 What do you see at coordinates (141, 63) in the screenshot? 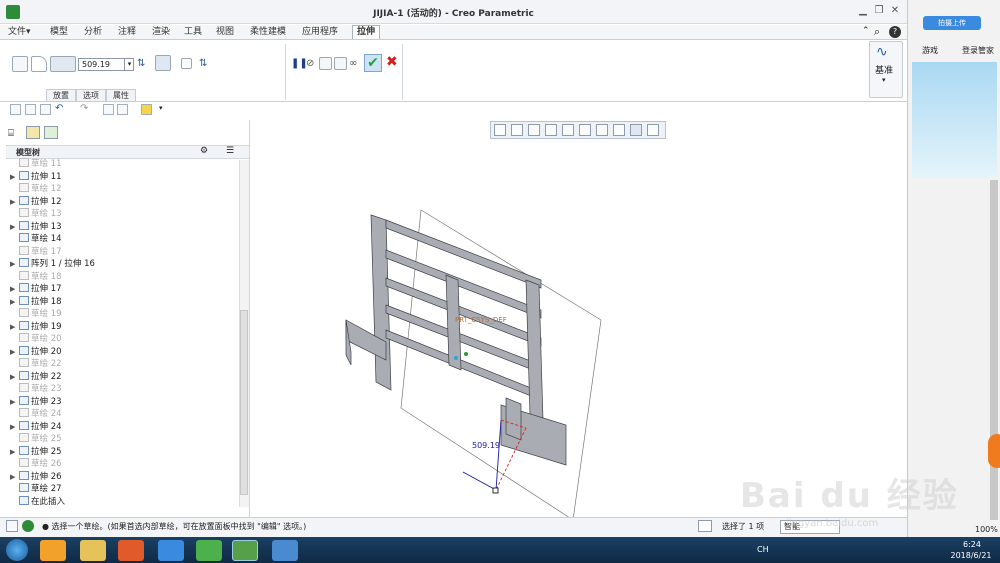
I see `flip-direction-icon: ⇅` at bounding box center [141, 63].